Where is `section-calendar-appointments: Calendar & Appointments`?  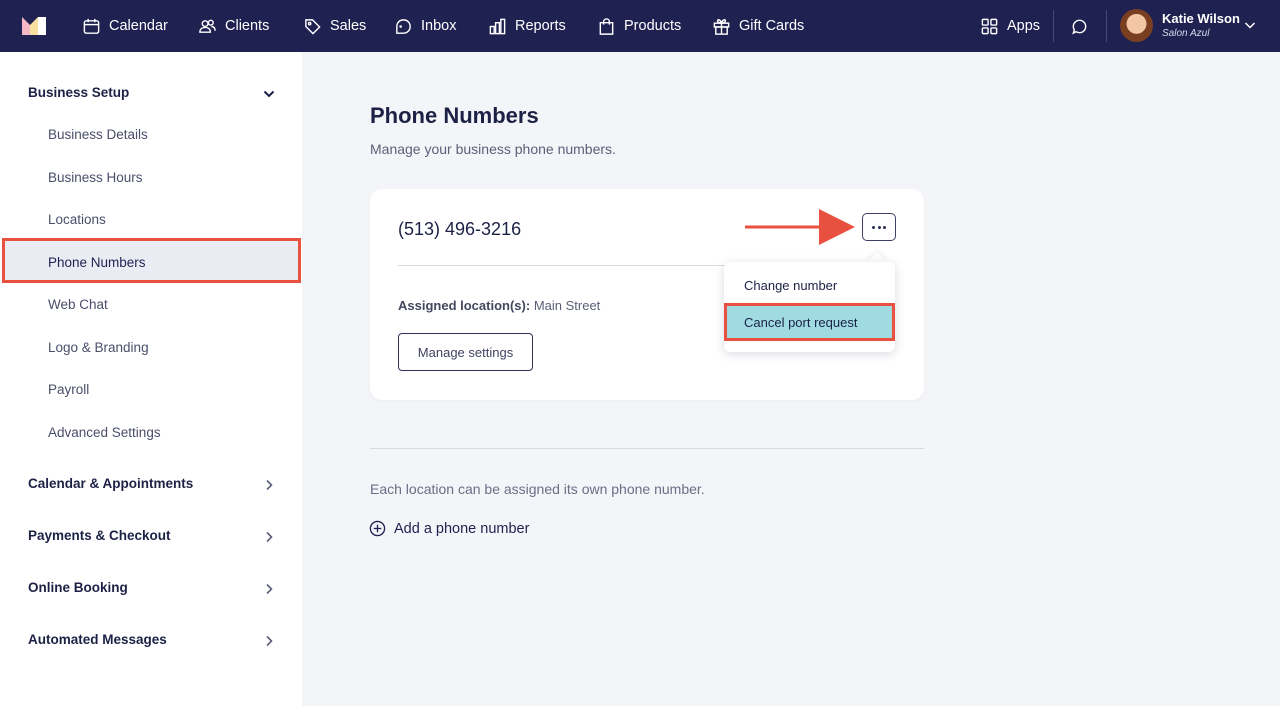 section-calendar-appointments: Calendar & Appointments is located at coordinates (110, 483).